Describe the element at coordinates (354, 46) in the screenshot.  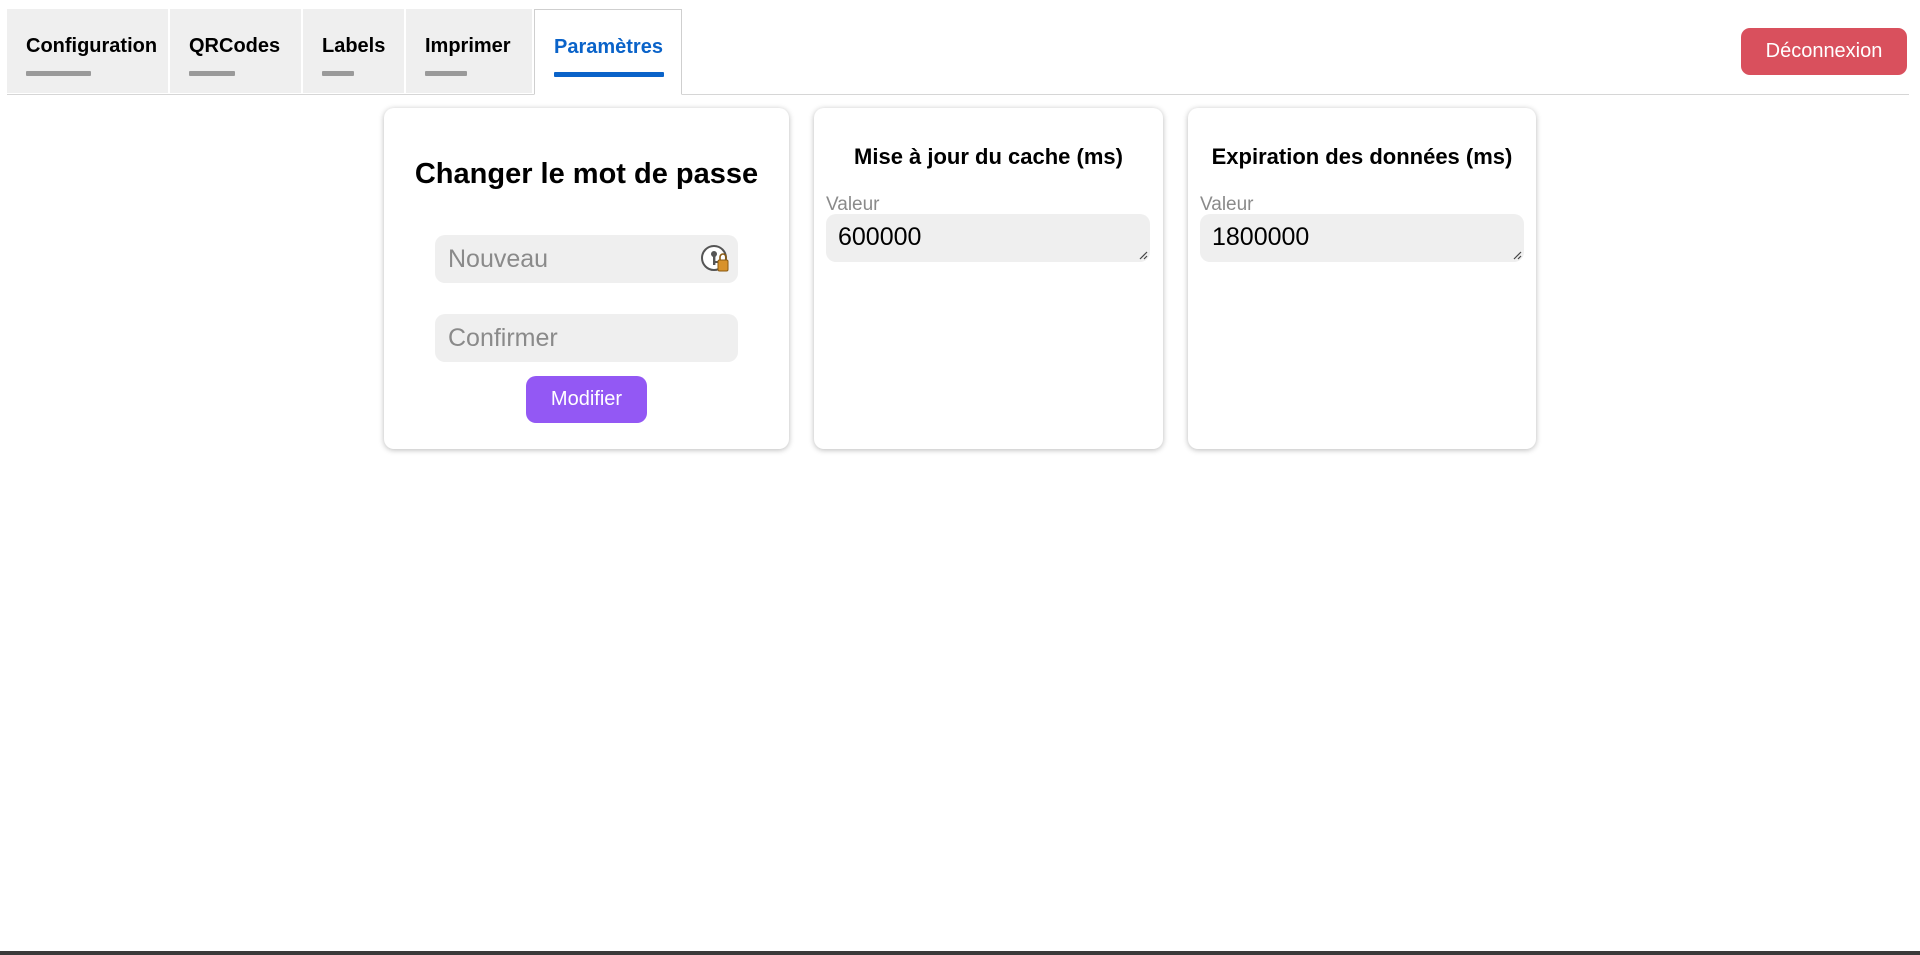
I see `tab-label: Labels` at that location.